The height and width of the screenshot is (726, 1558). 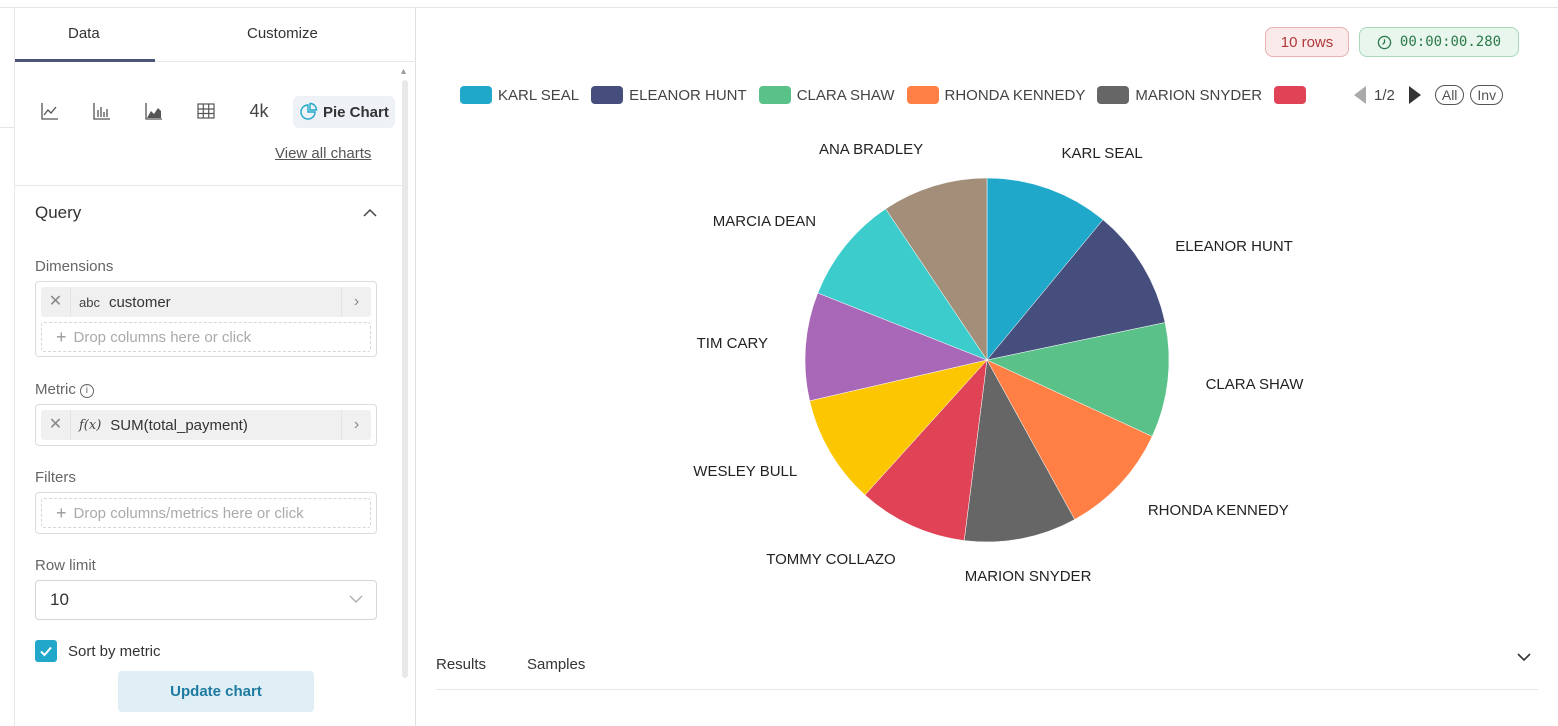 I want to click on dimension-drop-placeholder: Drop columns here or click, so click(x=162, y=337).